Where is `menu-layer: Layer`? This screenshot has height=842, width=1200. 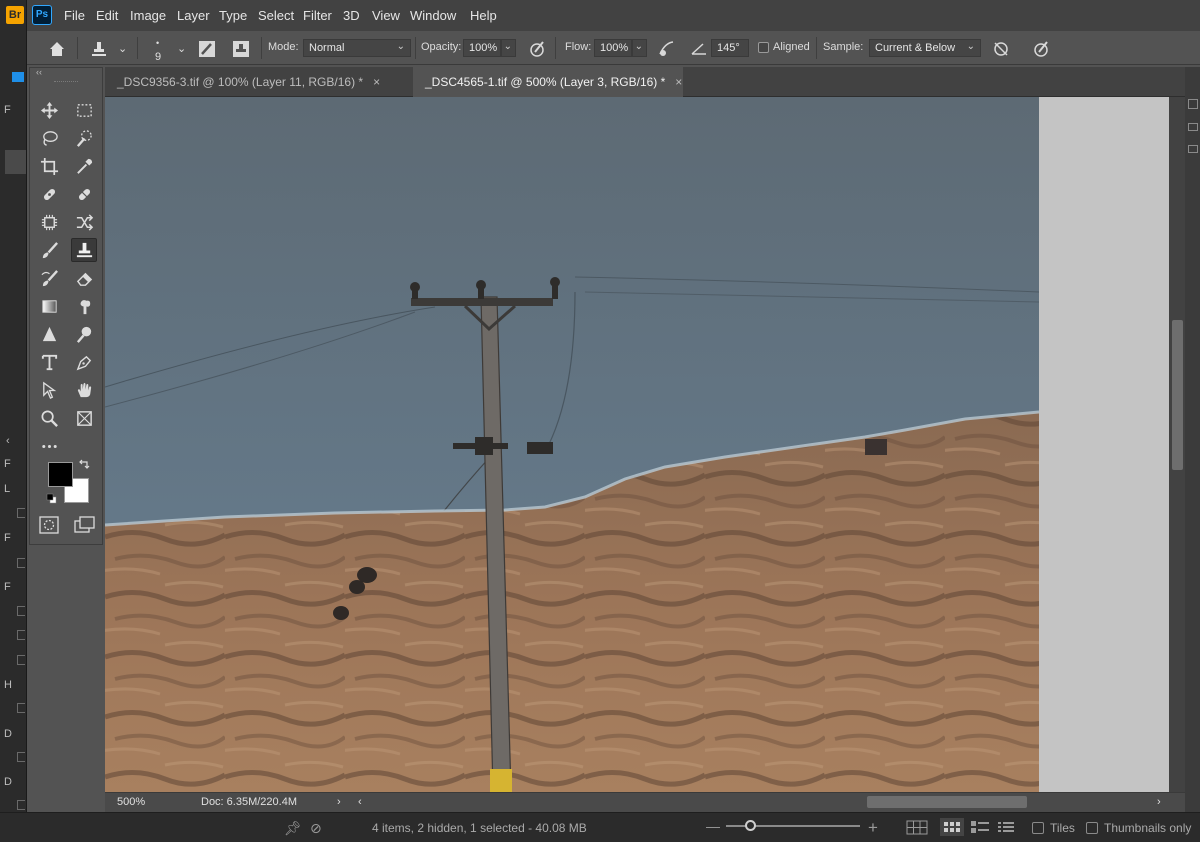
menu-layer: Layer is located at coordinates (193, 15).